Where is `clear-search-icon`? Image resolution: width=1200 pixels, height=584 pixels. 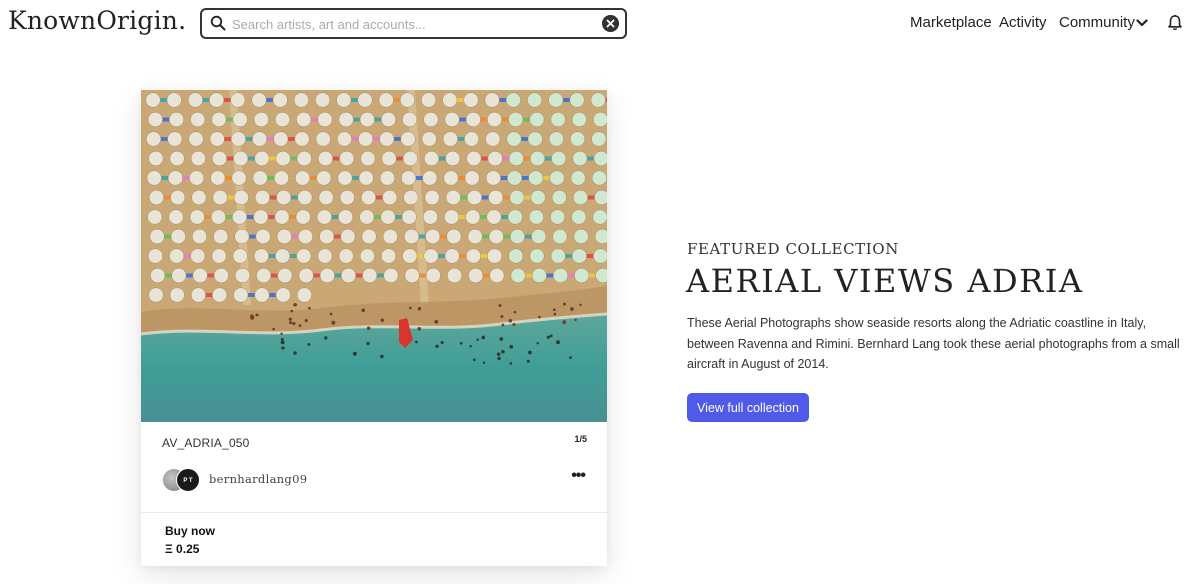 clear-search-icon is located at coordinates (610, 23).